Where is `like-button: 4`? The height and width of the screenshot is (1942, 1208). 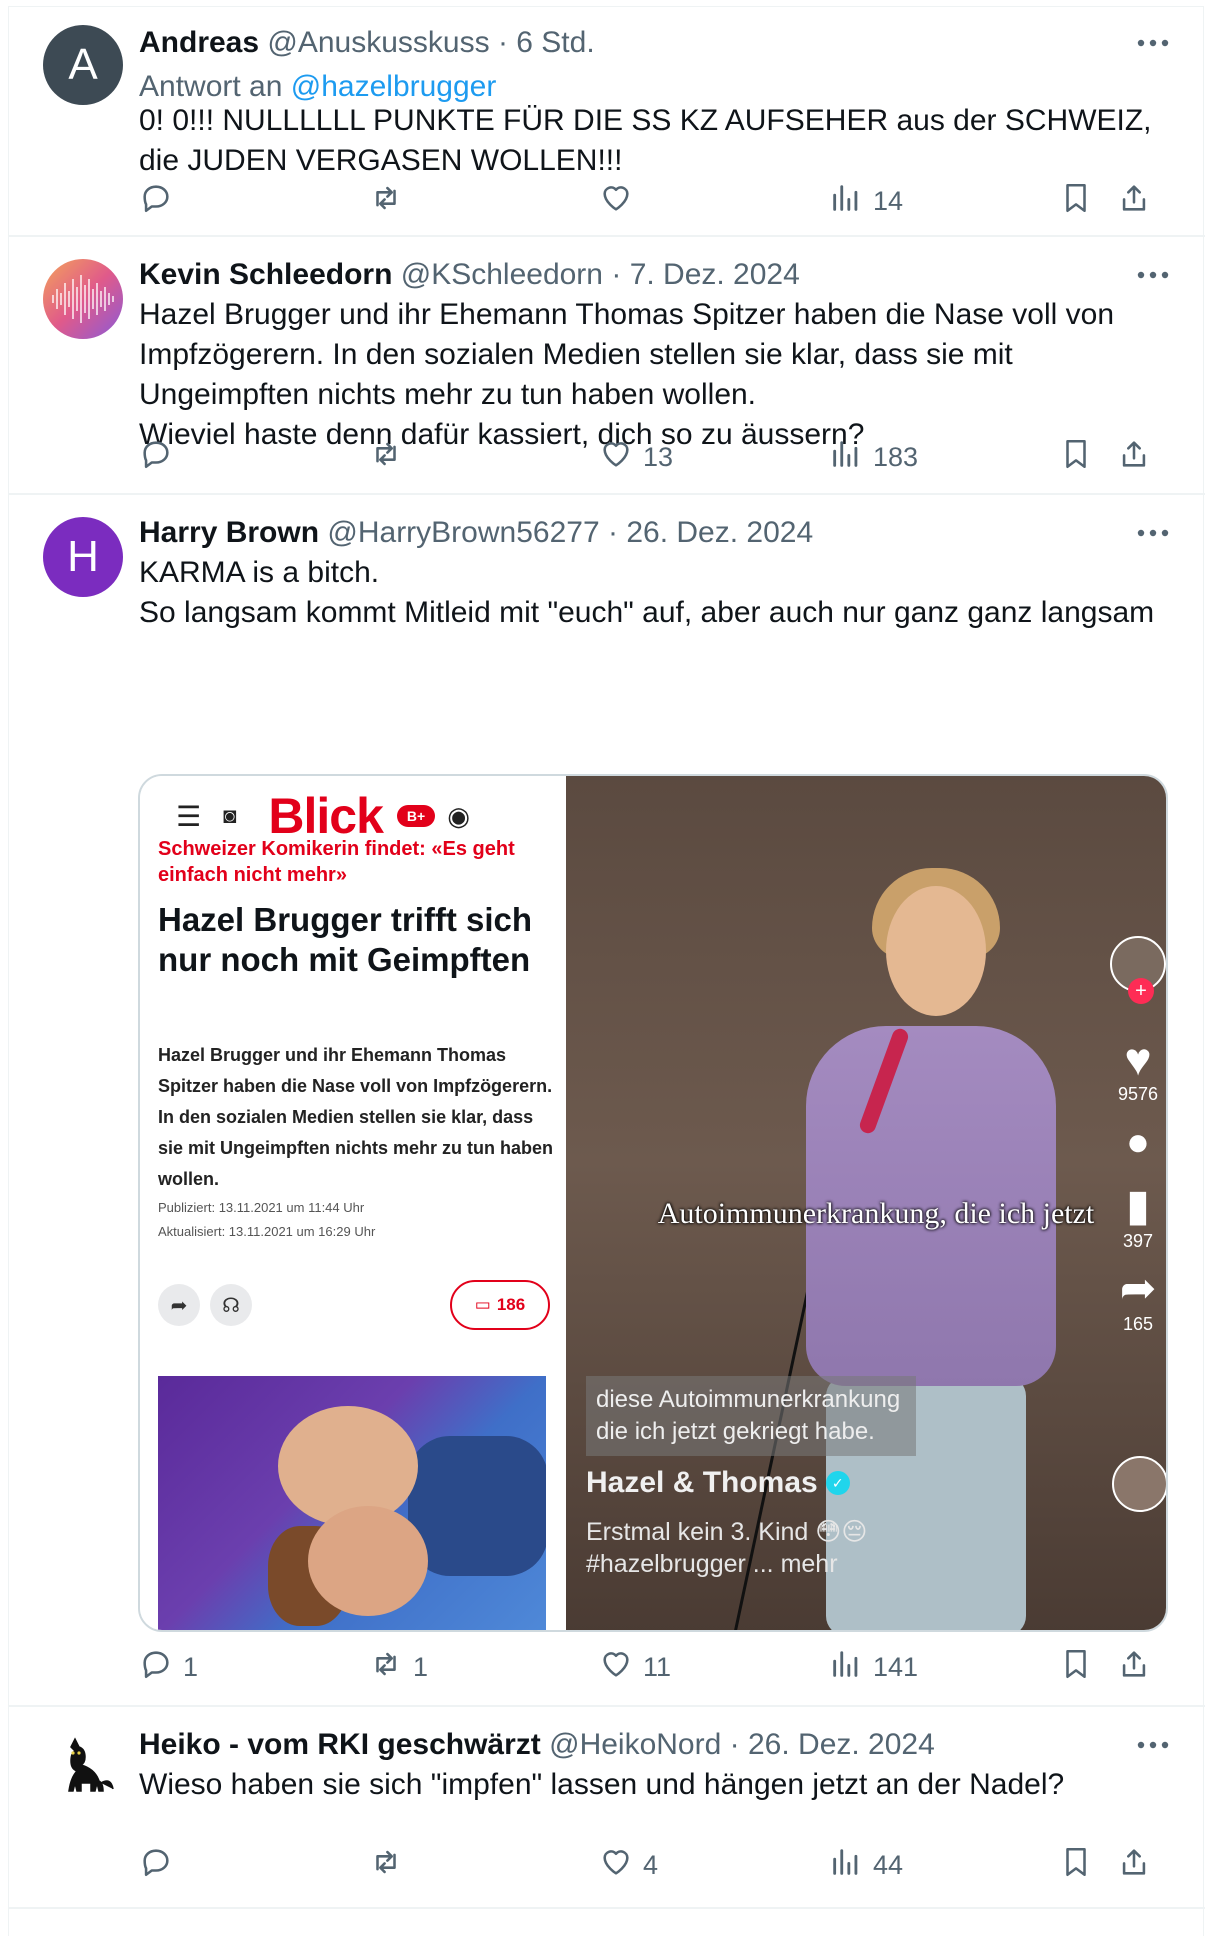 like-button: 4 is located at coordinates (628, 1865).